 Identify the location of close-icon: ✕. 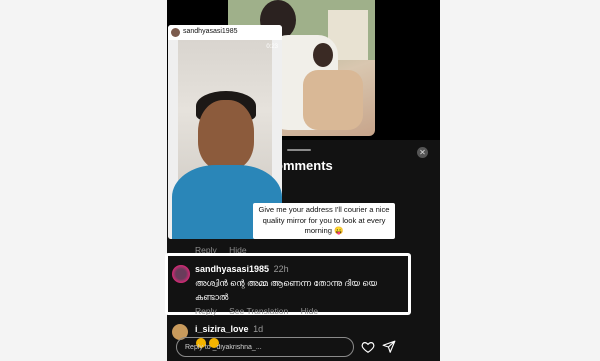
(422, 152).